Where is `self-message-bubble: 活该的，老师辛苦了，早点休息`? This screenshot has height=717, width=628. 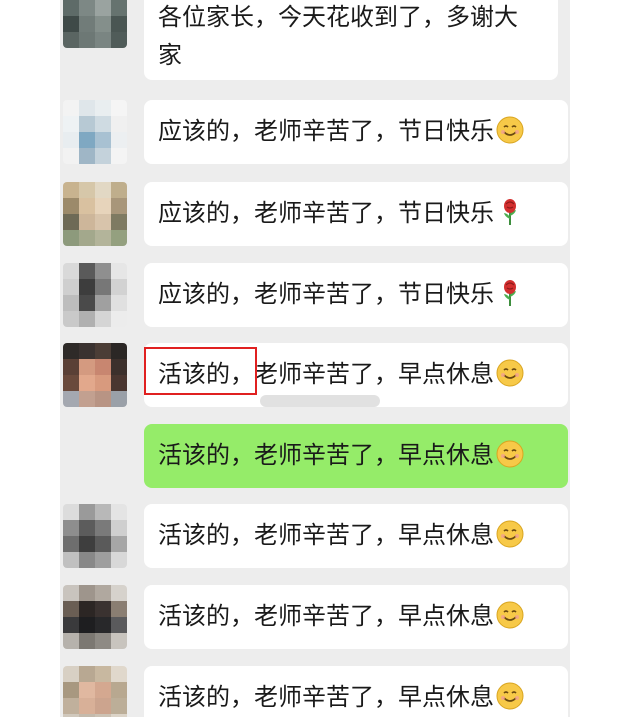 self-message-bubble: 活该的，老师辛苦了，早点休息 is located at coordinates (356, 456).